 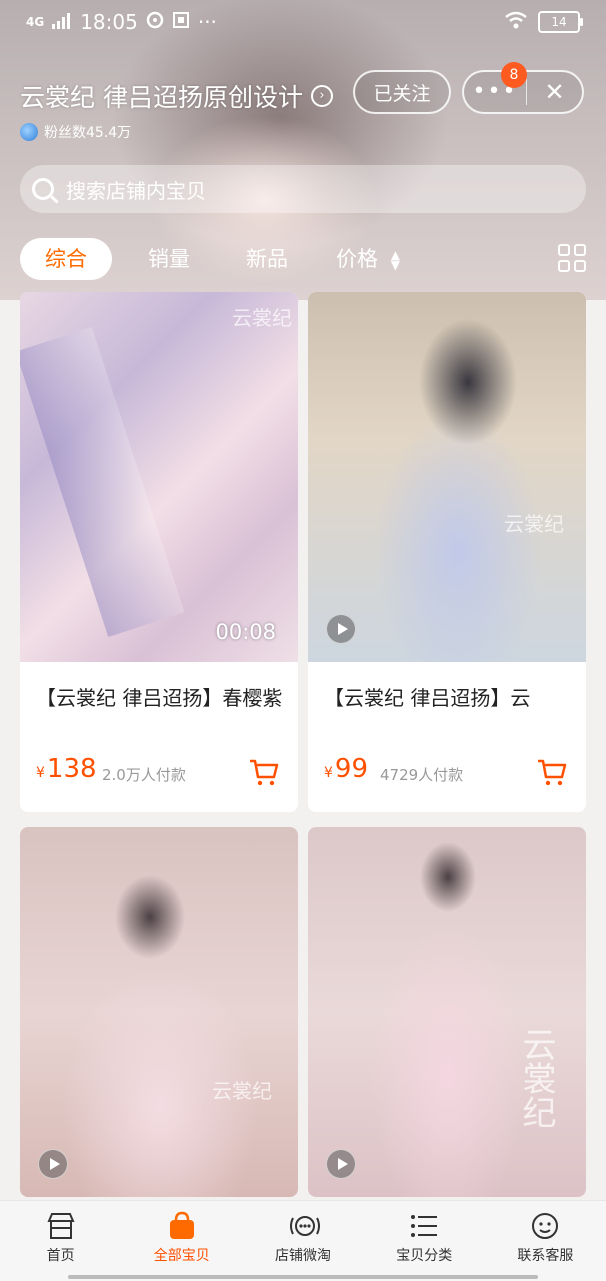 I want to click on search-icon, so click(x=43, y=189).